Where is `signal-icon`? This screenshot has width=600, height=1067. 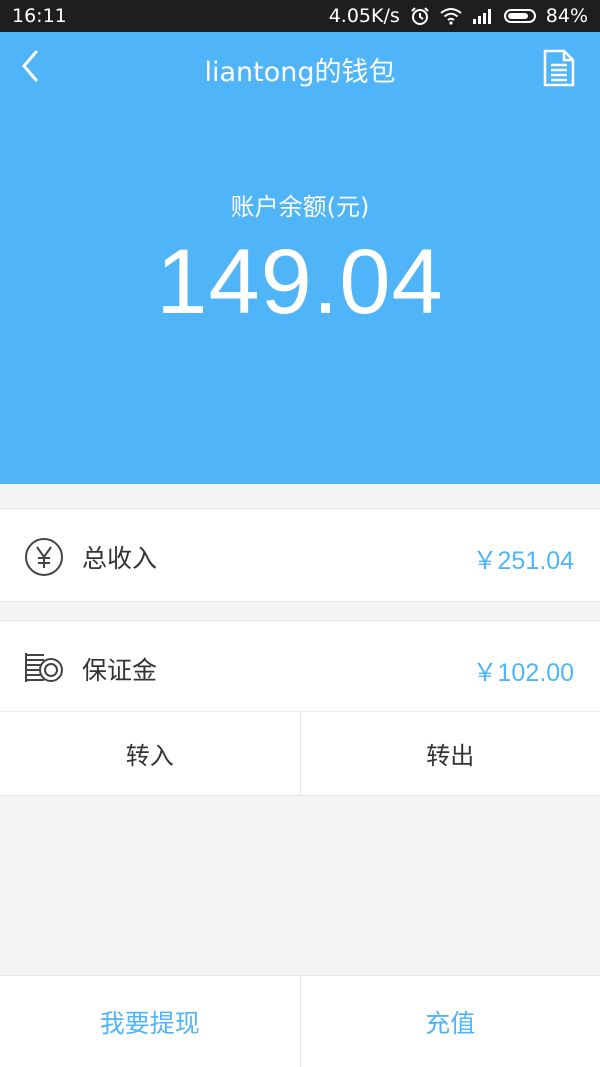
signal-icon is located at coordinates (483, 16).